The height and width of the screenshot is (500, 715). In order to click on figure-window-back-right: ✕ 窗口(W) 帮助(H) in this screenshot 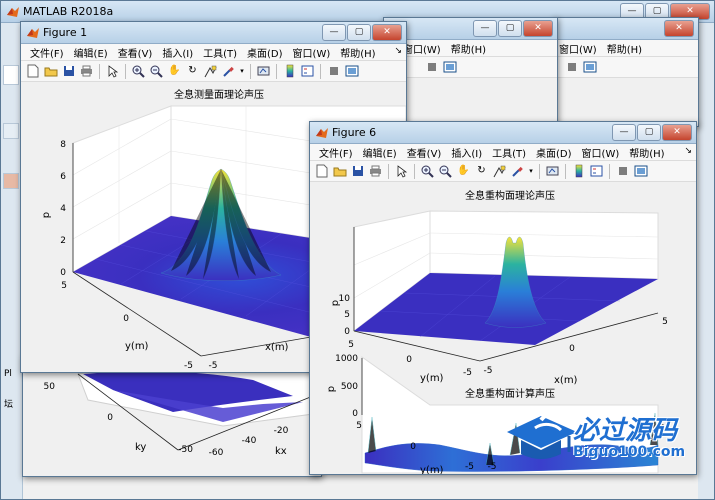, I will do `click(626, 72)`.